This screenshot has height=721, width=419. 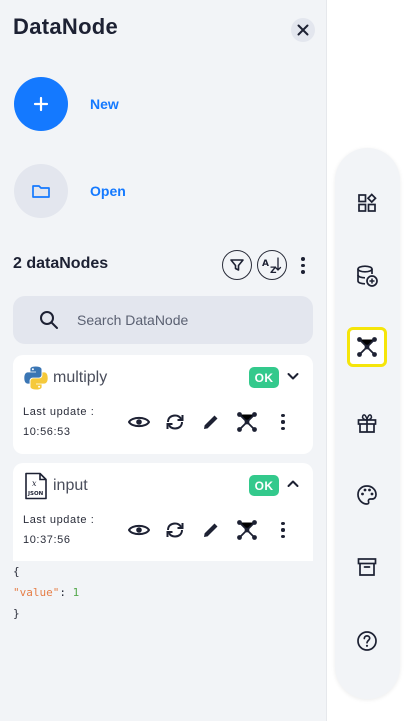 I want to click on new-button, so click(x=41, y=104).